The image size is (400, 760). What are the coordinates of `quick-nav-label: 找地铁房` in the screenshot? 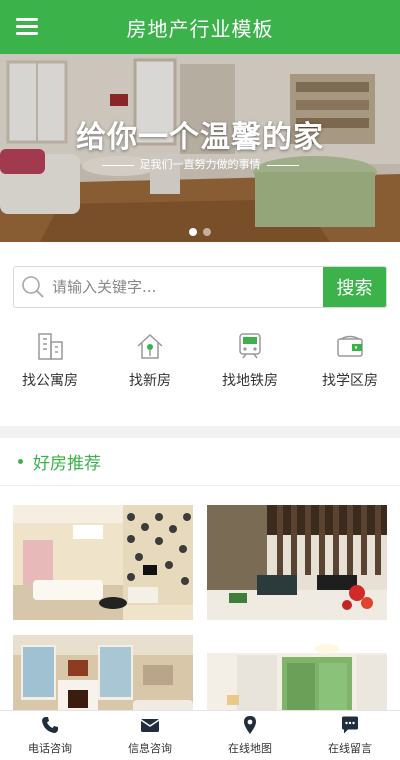 It's located at (250, 381).